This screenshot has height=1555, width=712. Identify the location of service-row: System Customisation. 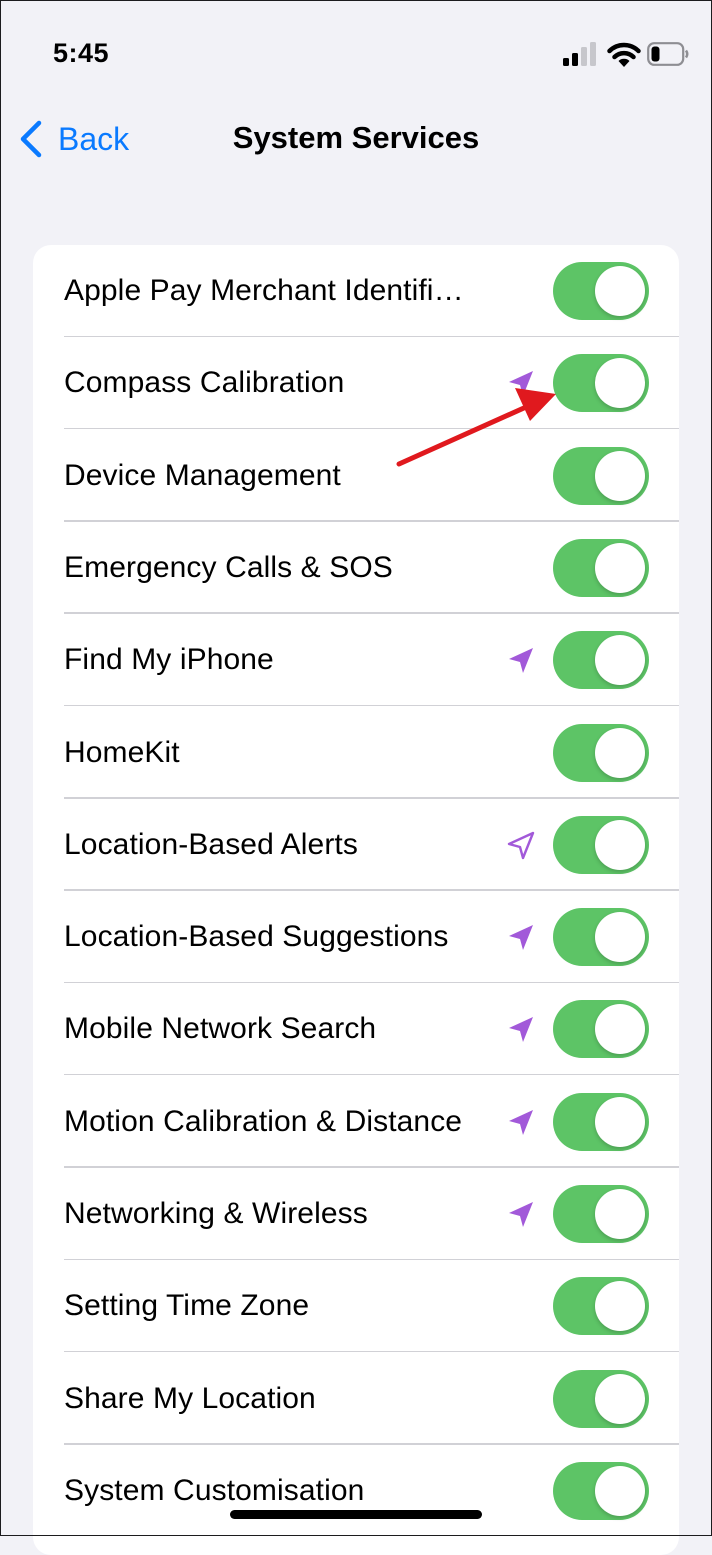
(356, 1491).